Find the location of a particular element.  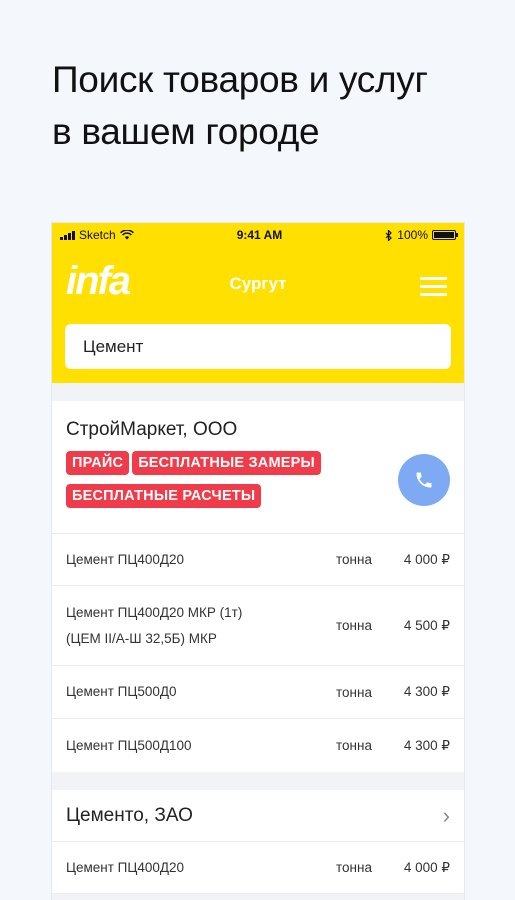

tag-free-calc: БЕСПЛАТНЫЕ РАСЧЕТЫ is located at coordinates (164, 496).